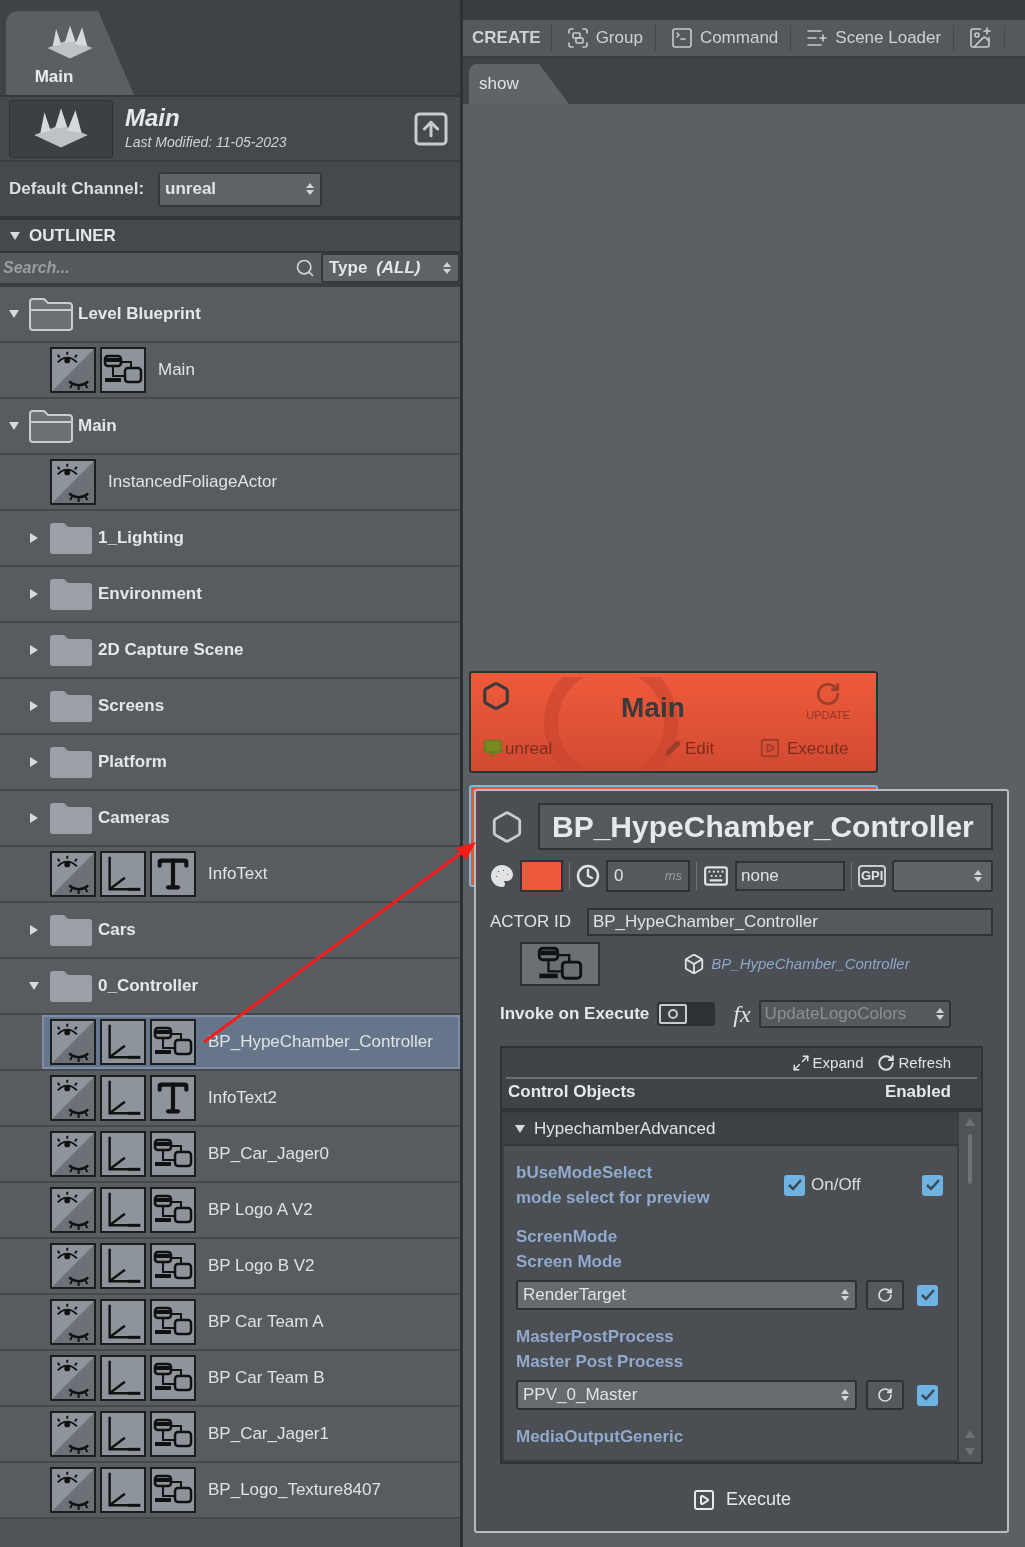 The width and height of the screenshot is (1025, 1547). I want to click on text-tile, so click(173, 1098).